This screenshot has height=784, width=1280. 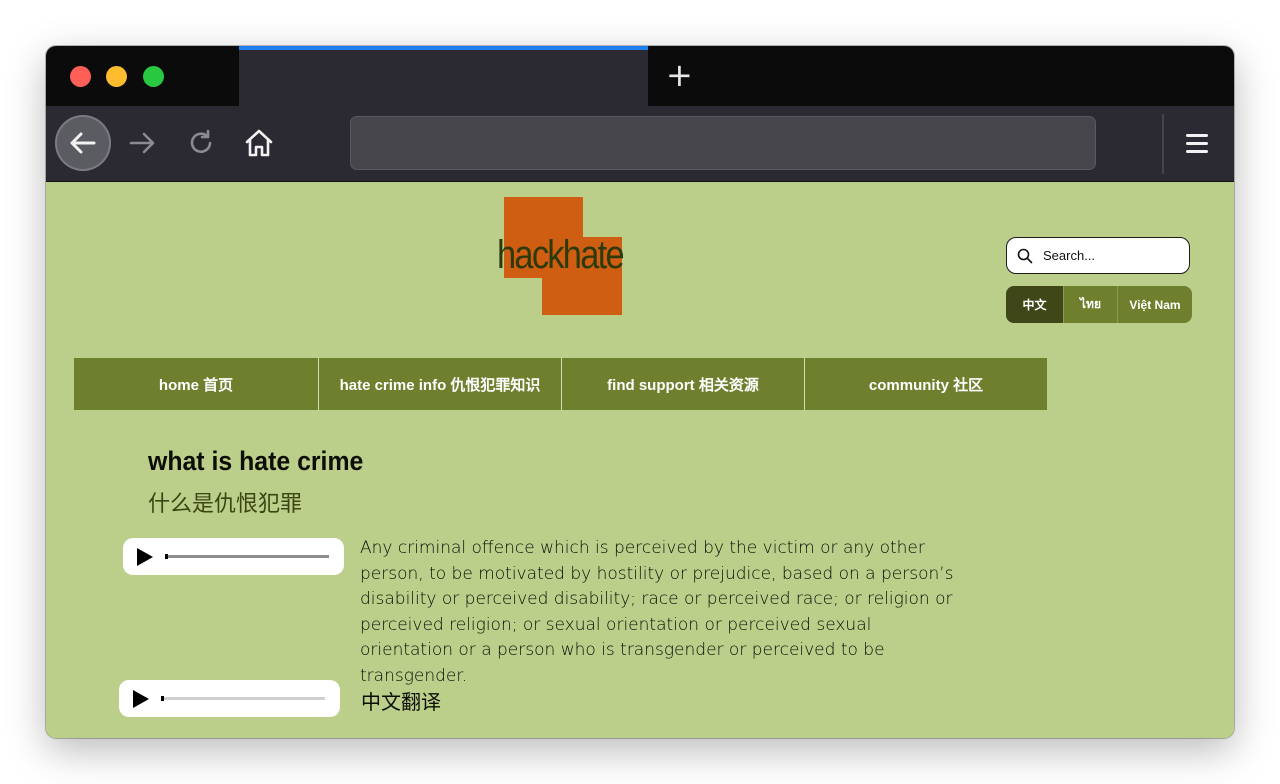 I want to click on reload-button, so click(x=201, y=143).